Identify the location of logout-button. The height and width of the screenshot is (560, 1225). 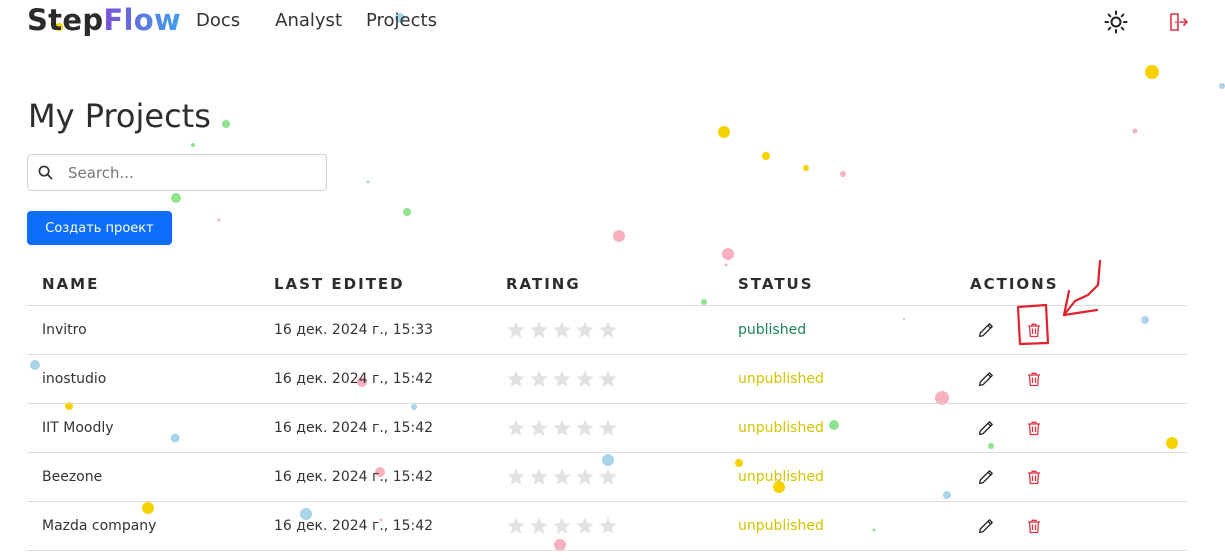
(1177, 22).